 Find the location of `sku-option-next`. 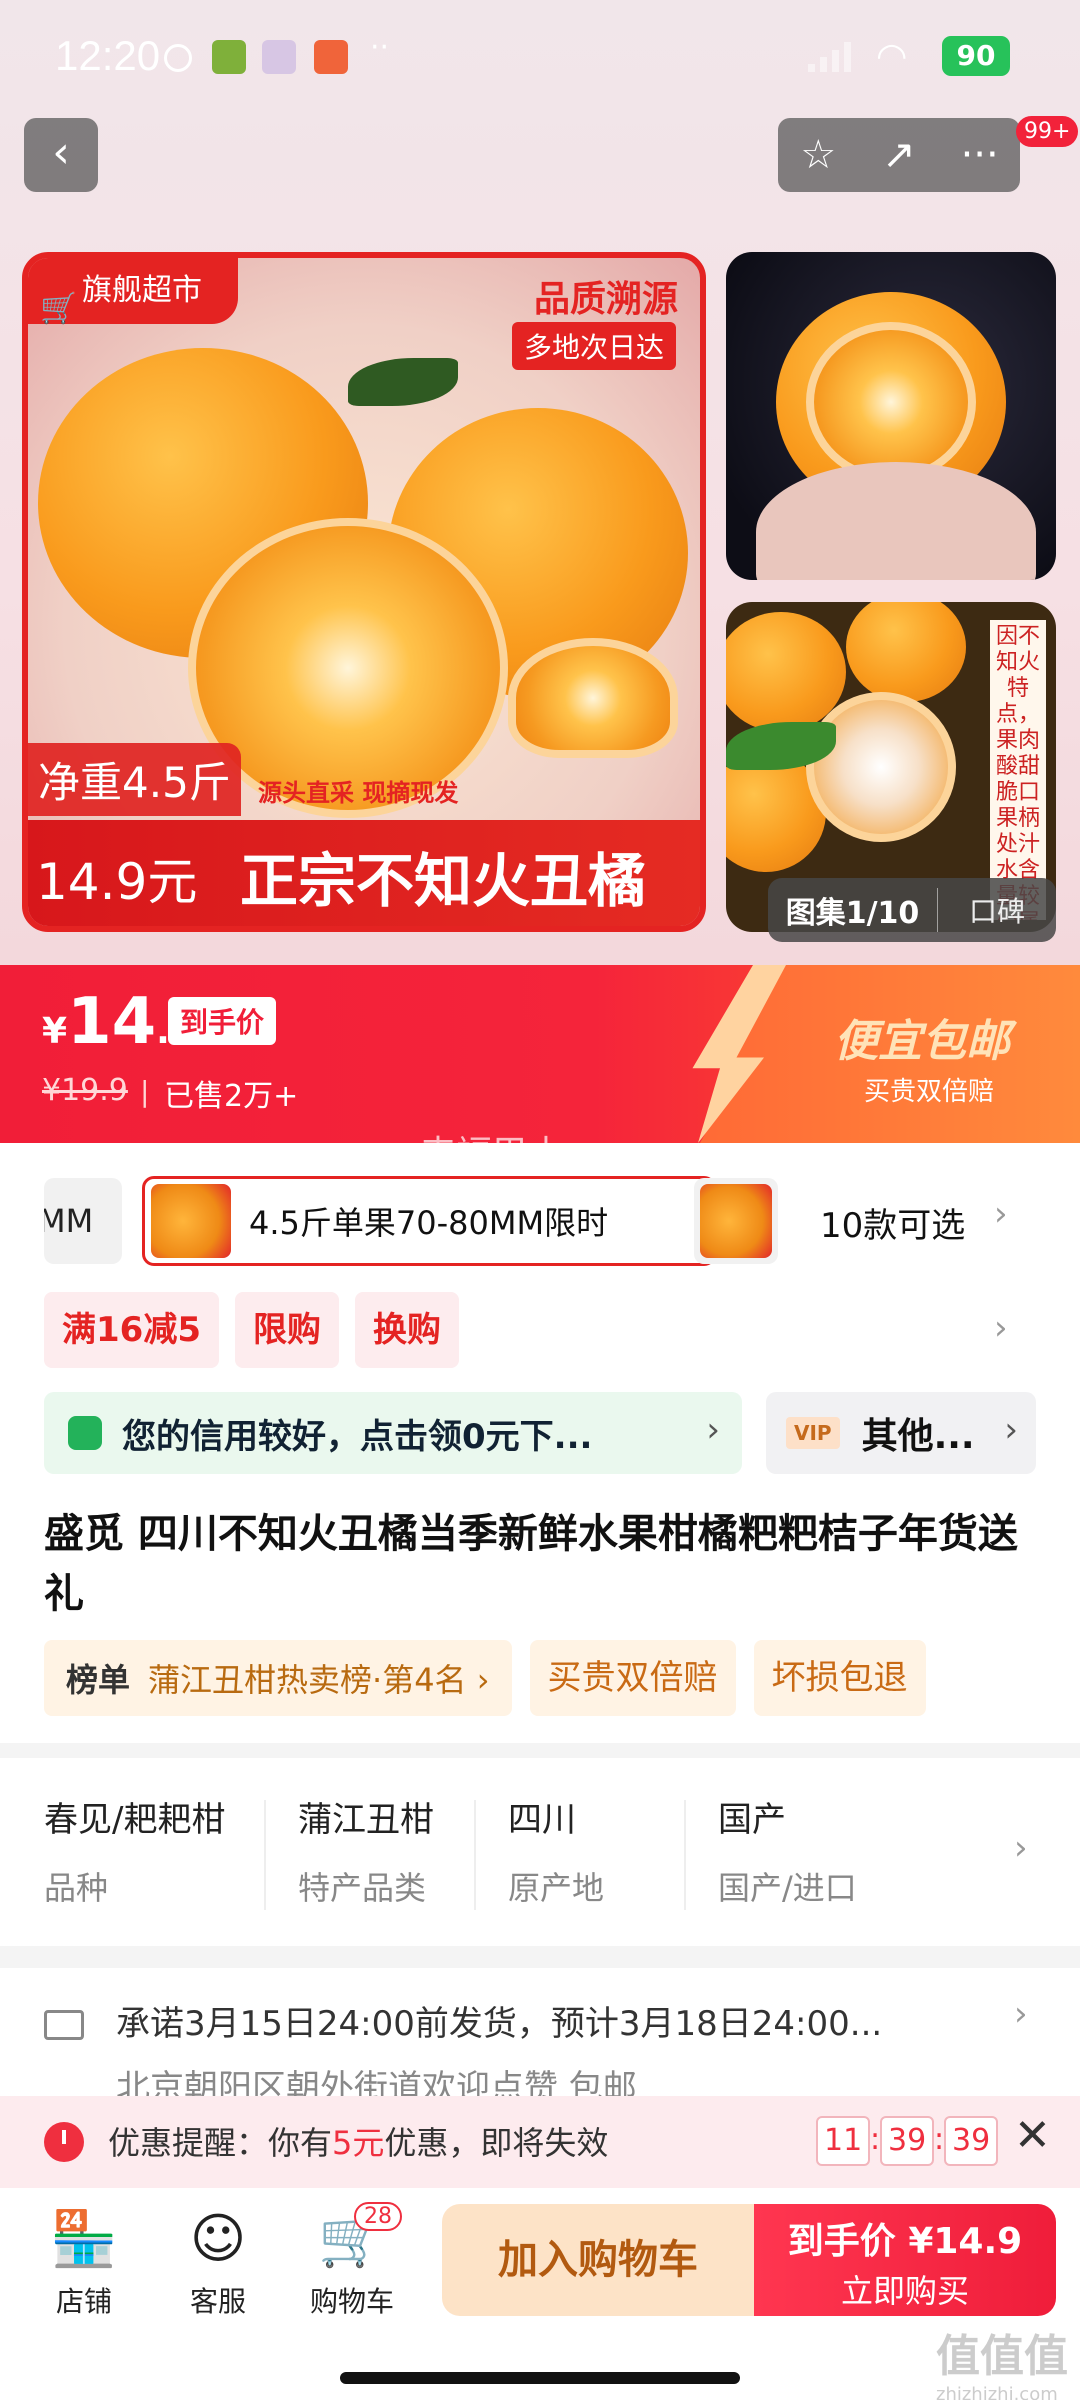

sku-option-next is located at coordinates (736, 1221).